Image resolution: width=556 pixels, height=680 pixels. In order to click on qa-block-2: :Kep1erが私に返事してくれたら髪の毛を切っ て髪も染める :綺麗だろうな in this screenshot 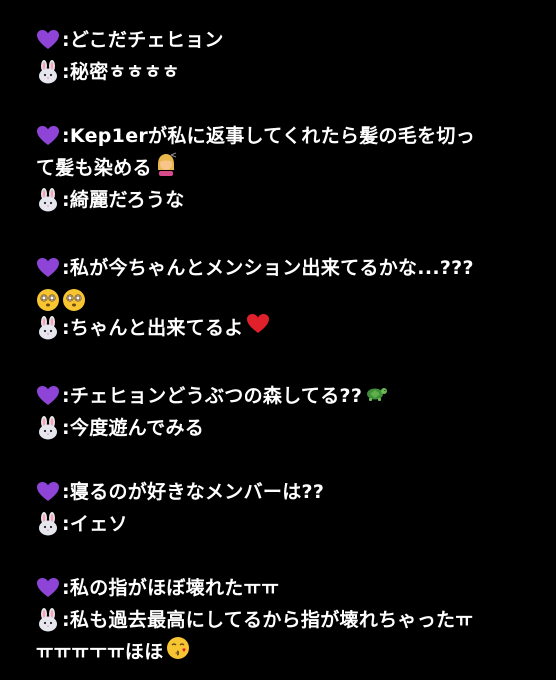, I will do `click(286, 168)`.